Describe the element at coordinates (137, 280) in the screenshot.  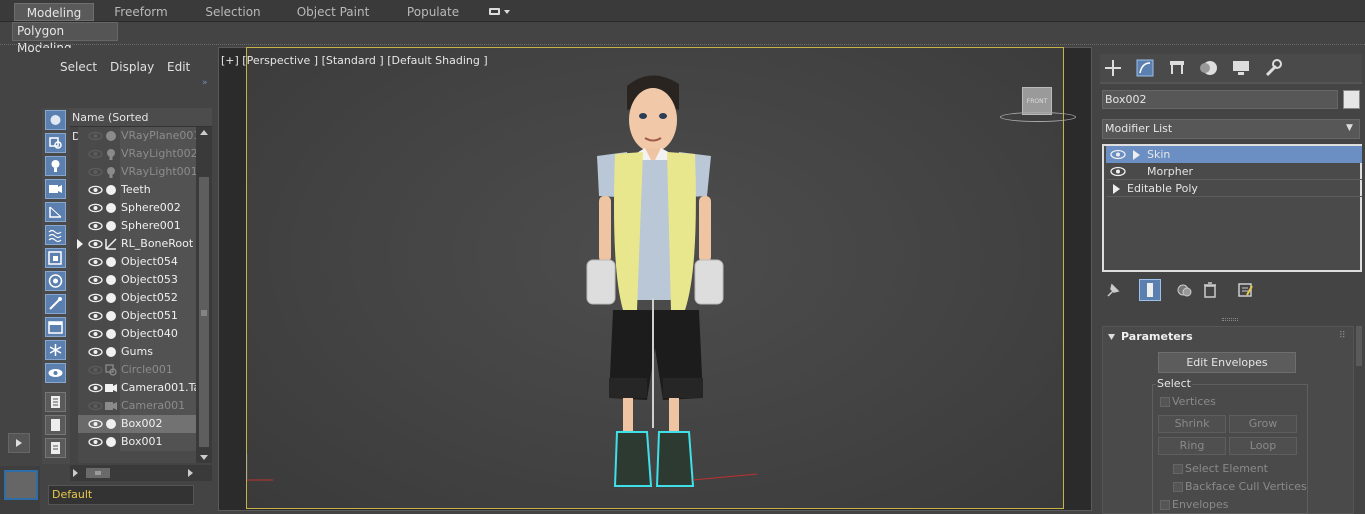
I see `list-item: Object053` at that location.